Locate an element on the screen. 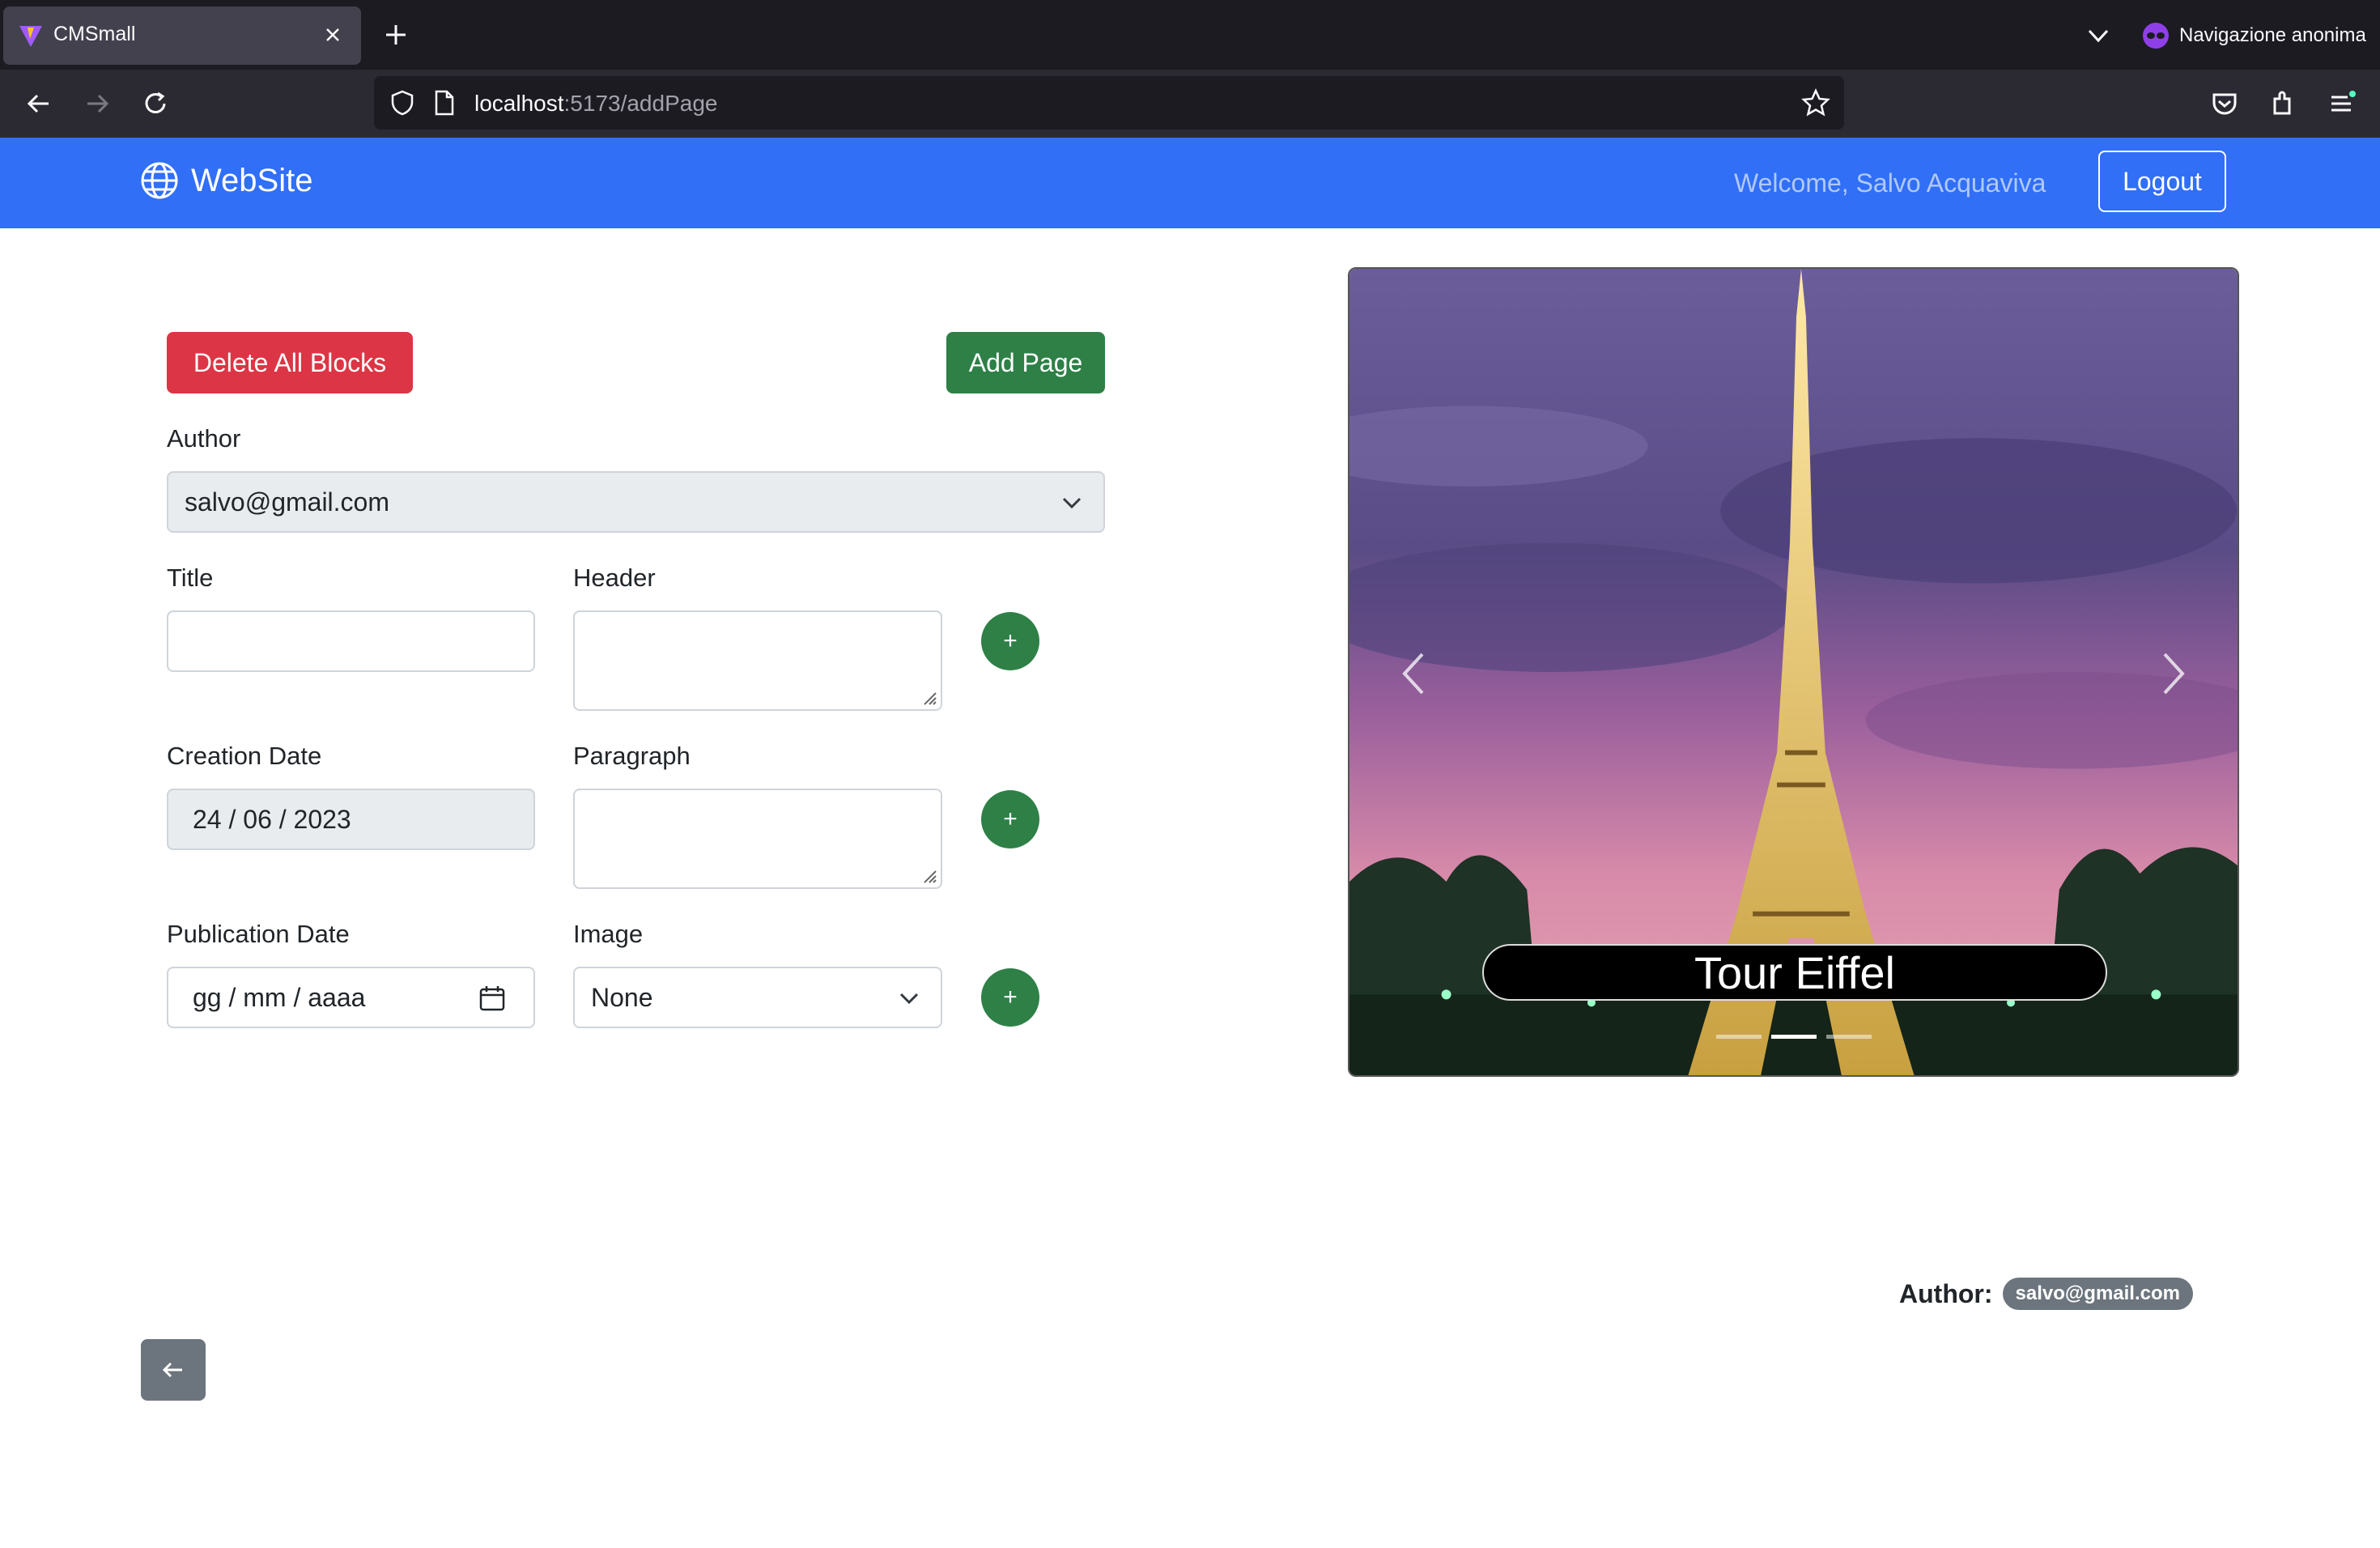 This screenshot has height=1548, width=2380. arrow-left-icon is located at coordinates (172, 1370).